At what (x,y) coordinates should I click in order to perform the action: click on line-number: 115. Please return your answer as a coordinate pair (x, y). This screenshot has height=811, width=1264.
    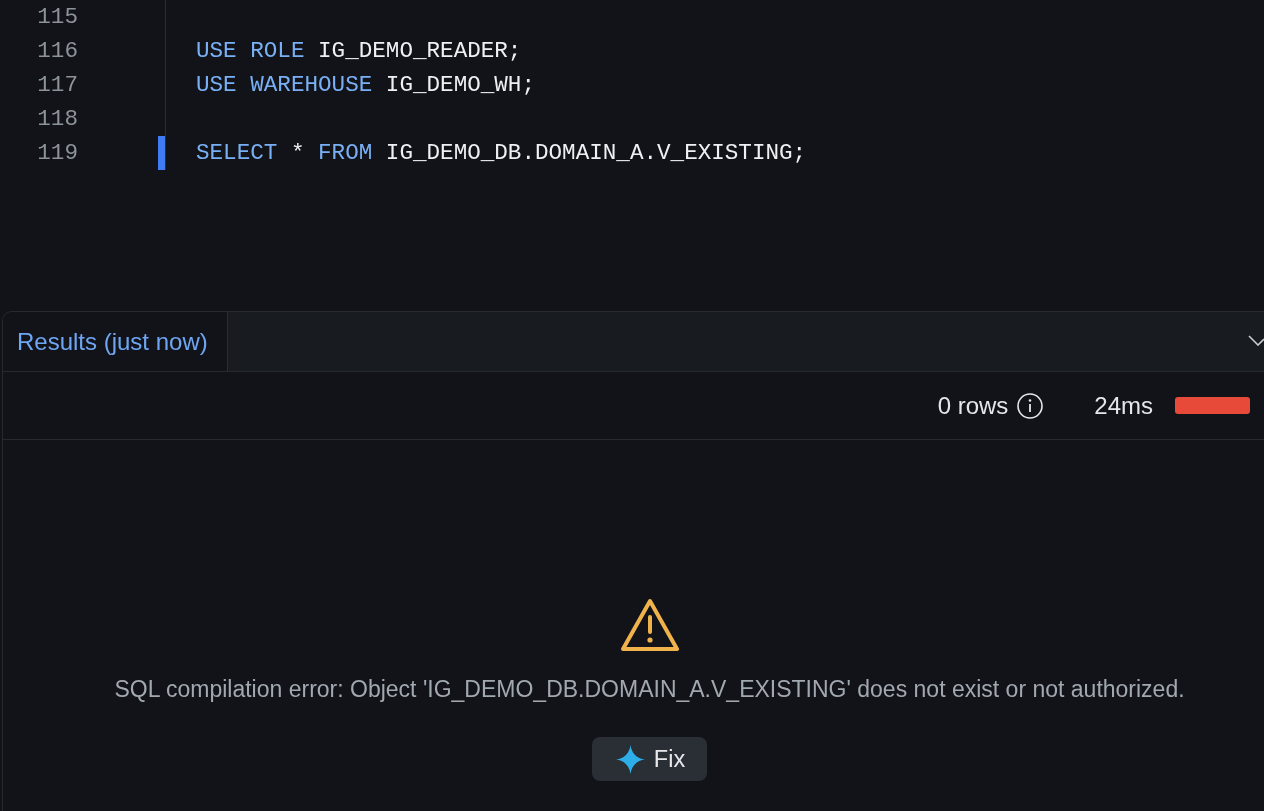
    Looking at the image, I should click on (57, 17).